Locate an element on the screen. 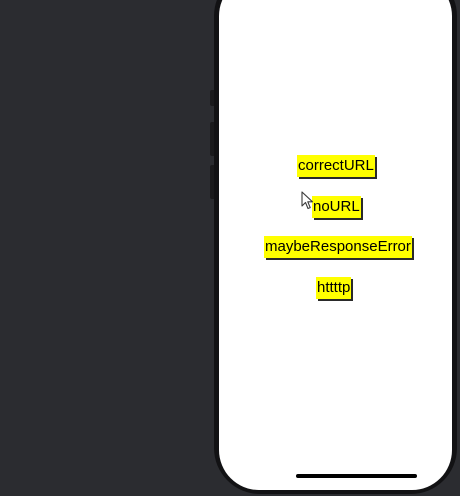 This screenshot has height=496, width=460. correct-url-button: correctURL is located at coordinates (336, 166).